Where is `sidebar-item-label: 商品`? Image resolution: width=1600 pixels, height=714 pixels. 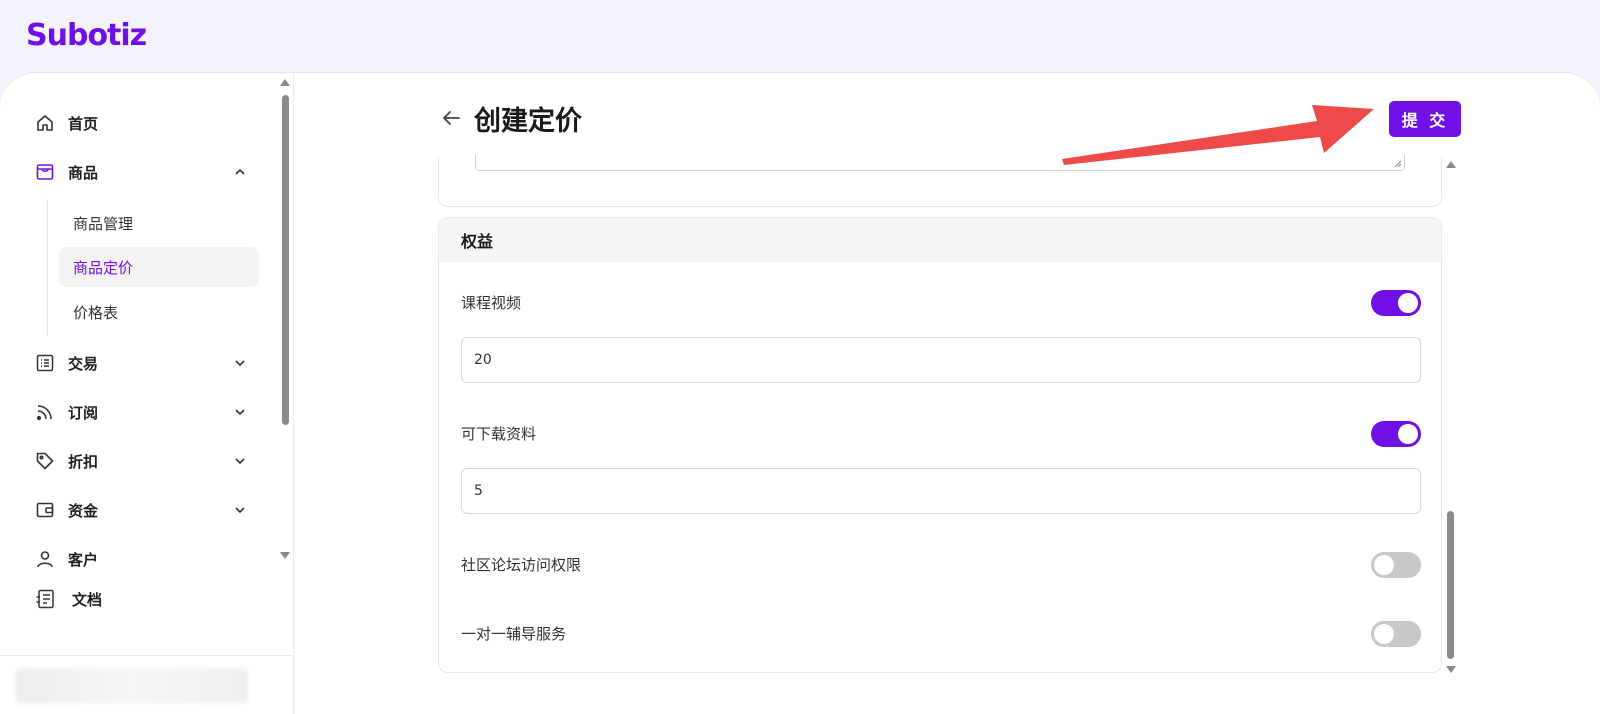 sidebar-item-label: 商品 is located at coordinates (83, 172).